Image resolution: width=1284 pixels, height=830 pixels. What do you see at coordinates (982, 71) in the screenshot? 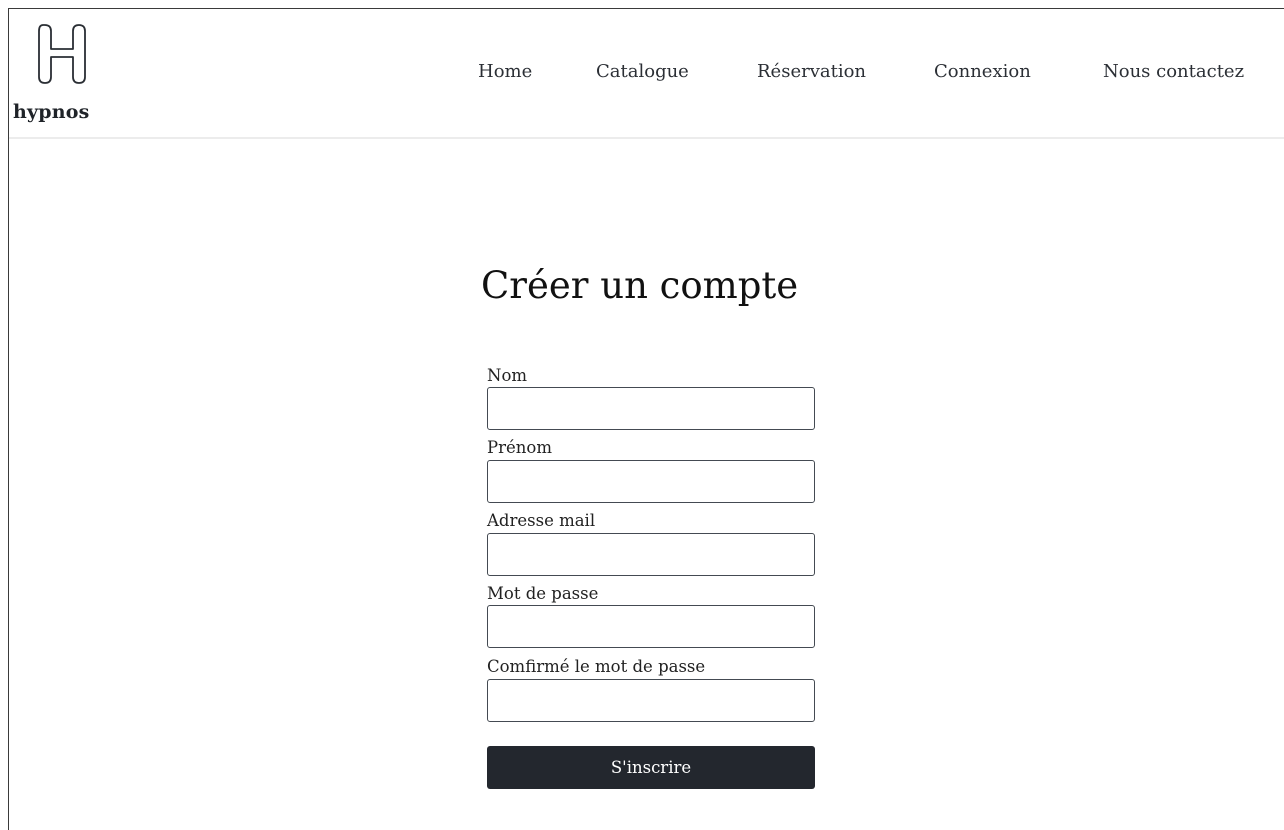
I see `nav-item-connexion: Connexion` at bounding box center [982, 71].